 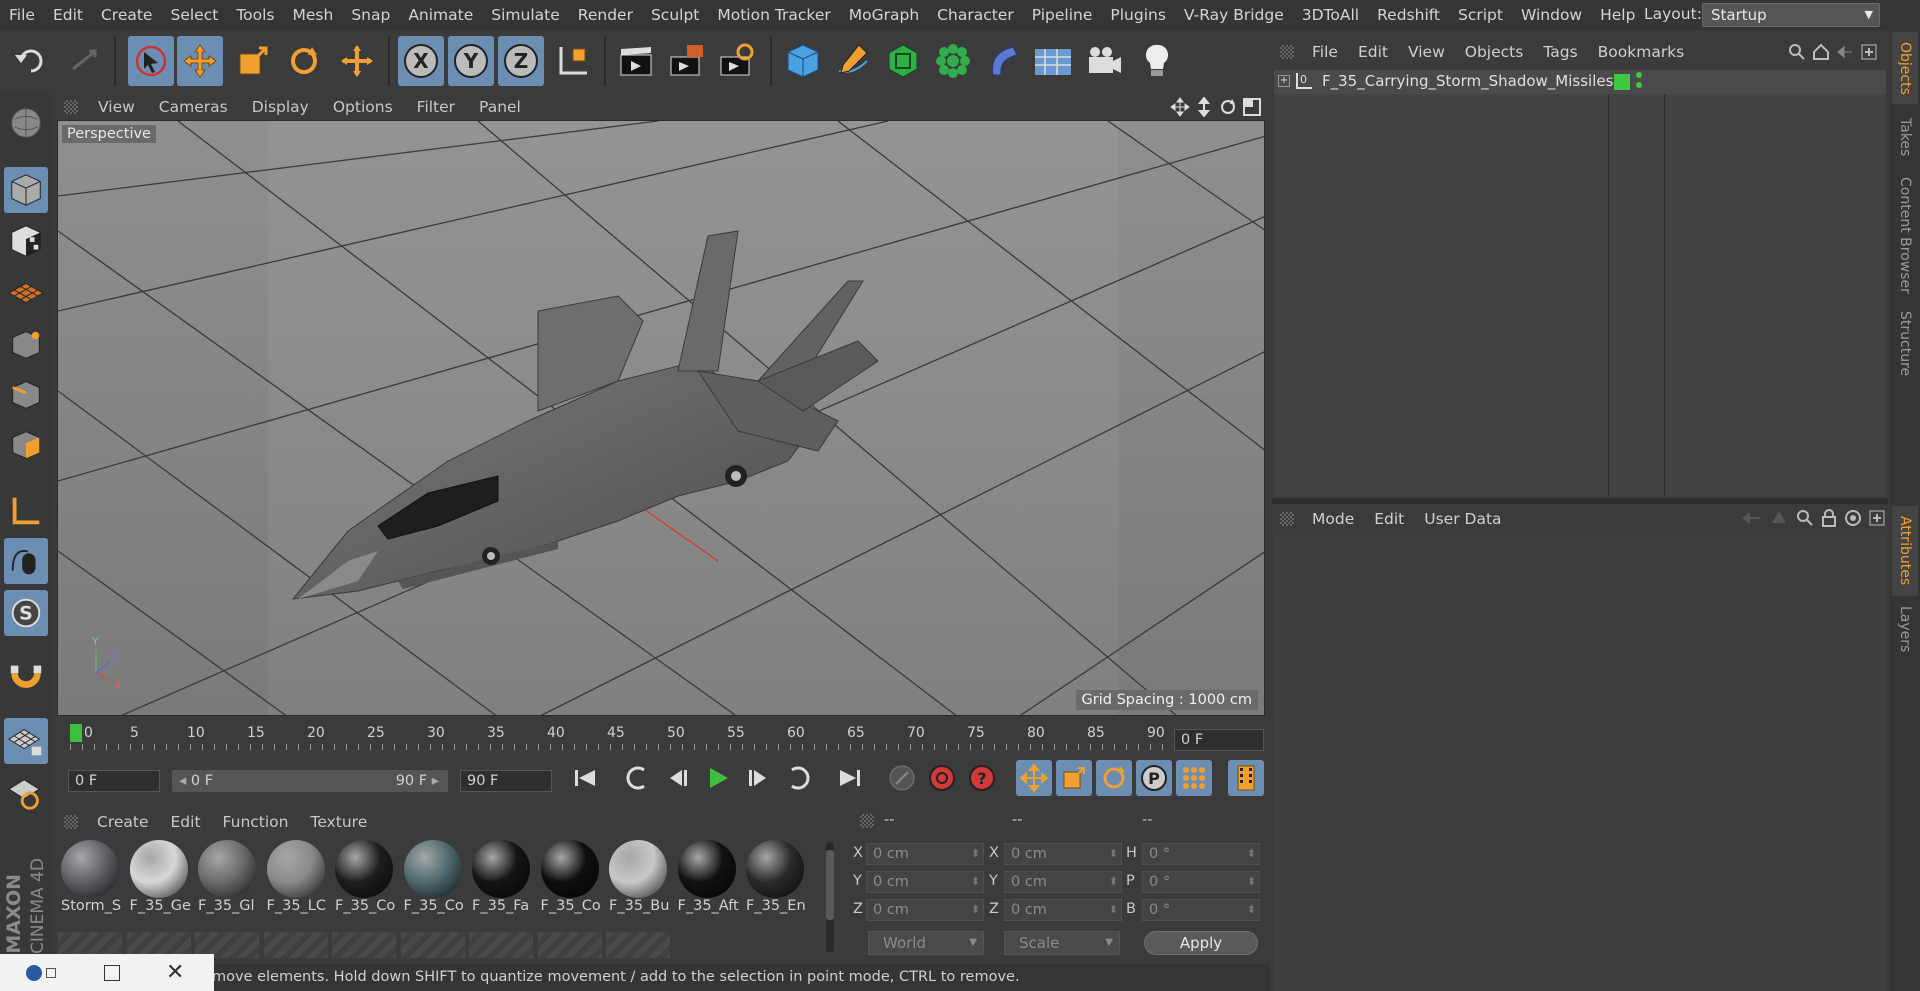 What do you see at coordinates (718, 778) in the screenshot?
I see `play-button` at bounding box center [718, 778].